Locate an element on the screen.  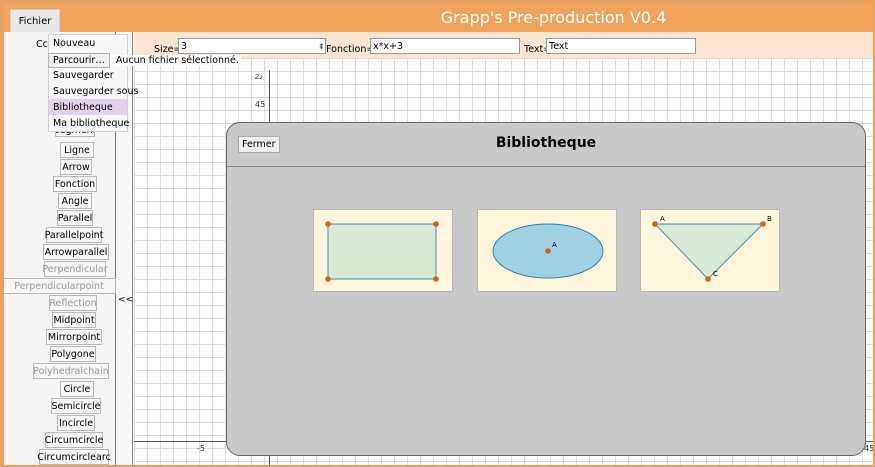
tool-polyhedralchain: Polyhedralchain is located at coordinates (71, 371).